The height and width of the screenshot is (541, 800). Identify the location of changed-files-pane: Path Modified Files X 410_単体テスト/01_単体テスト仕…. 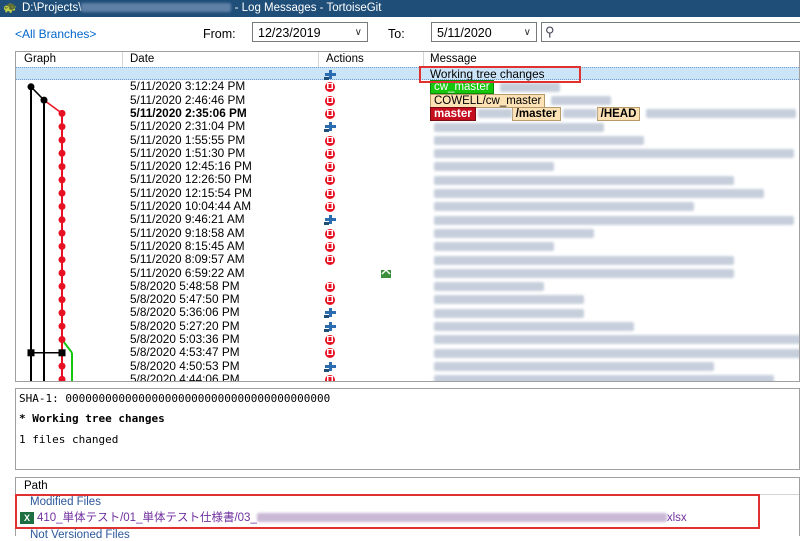
(407, 509).